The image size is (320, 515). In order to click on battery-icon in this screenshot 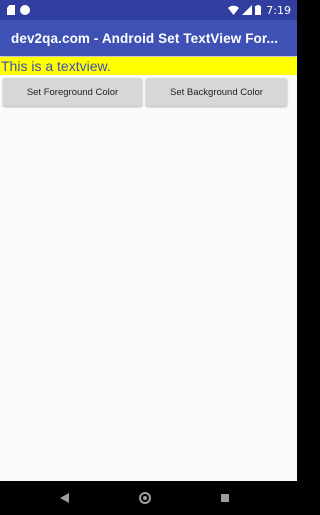, I will do `click(258, 10)`.